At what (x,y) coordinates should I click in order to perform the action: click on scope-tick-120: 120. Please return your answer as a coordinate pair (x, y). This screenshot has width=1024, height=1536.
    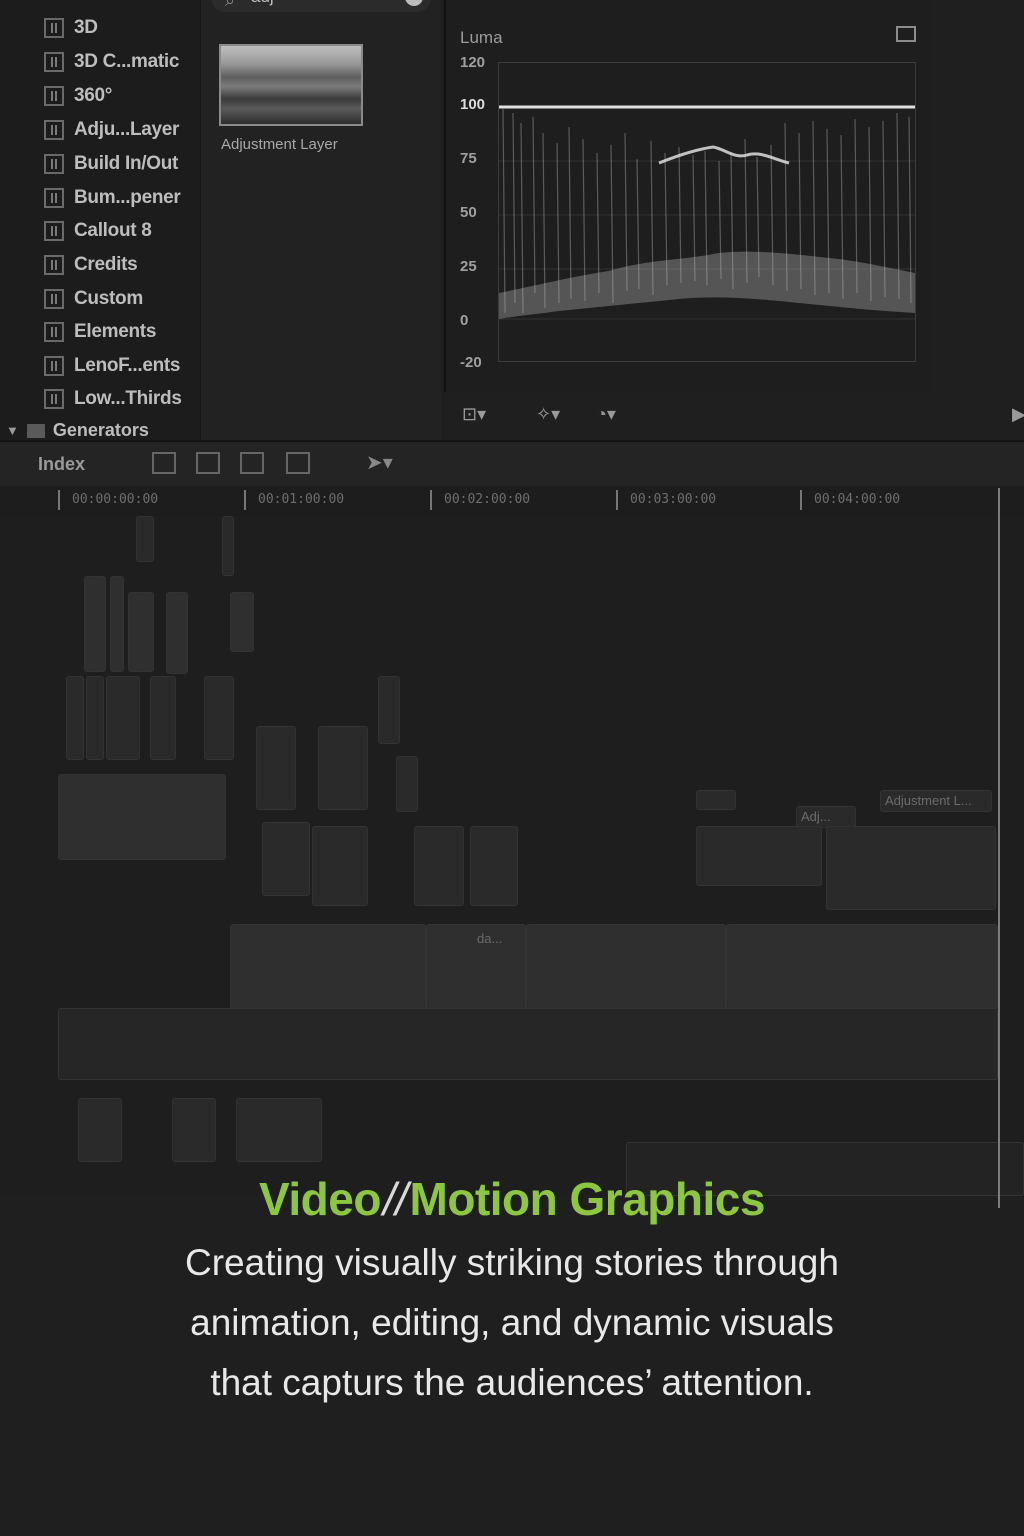
    Looking at the image, I should click on (473, 62).